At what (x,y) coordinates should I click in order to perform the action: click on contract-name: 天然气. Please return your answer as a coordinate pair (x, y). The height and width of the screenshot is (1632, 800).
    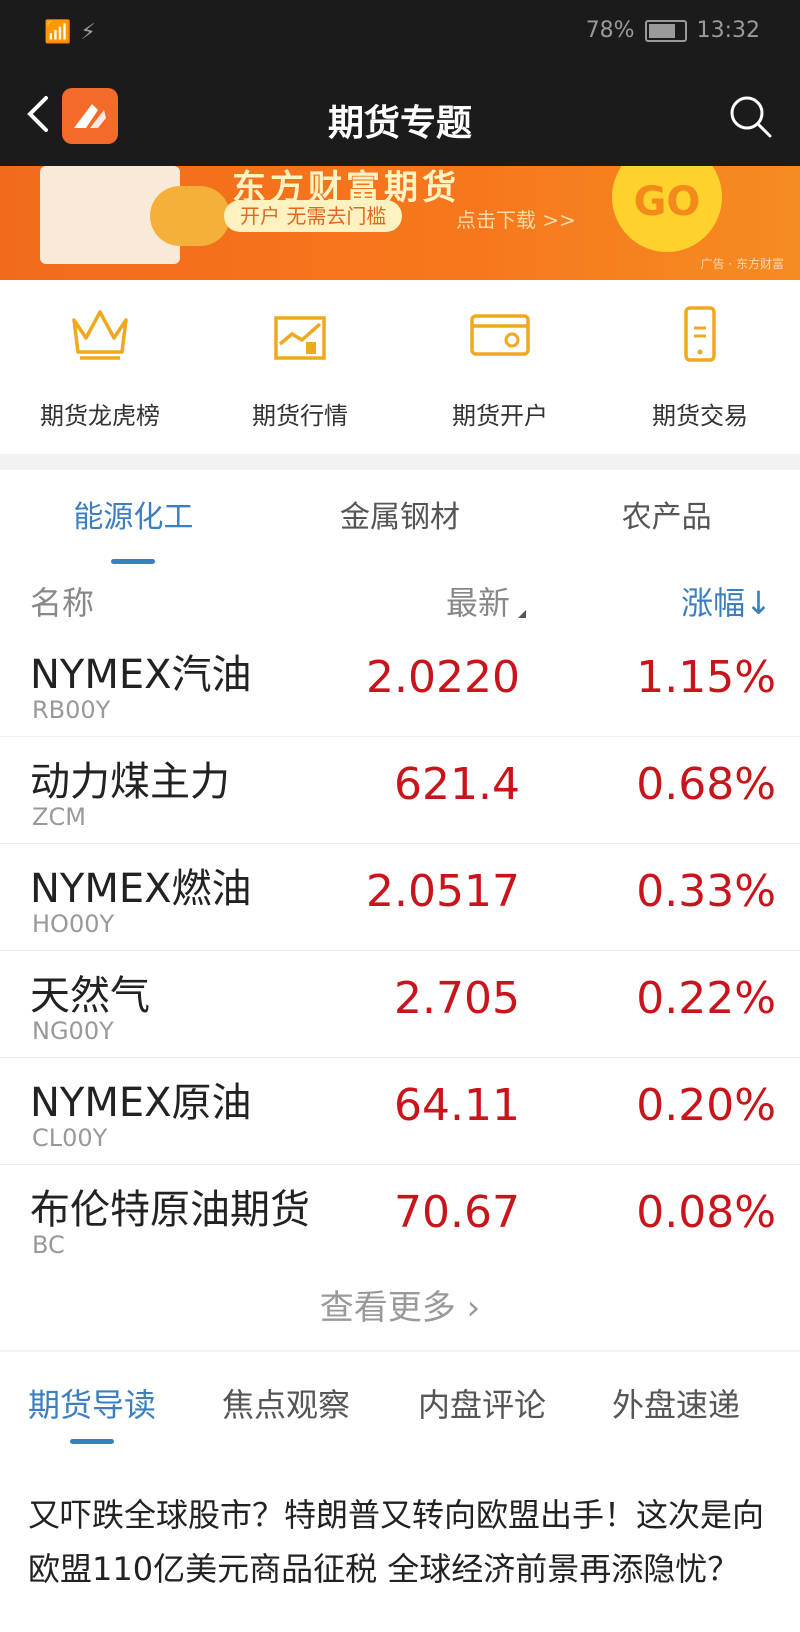
    Looking at the image, I should click on (90, 996).